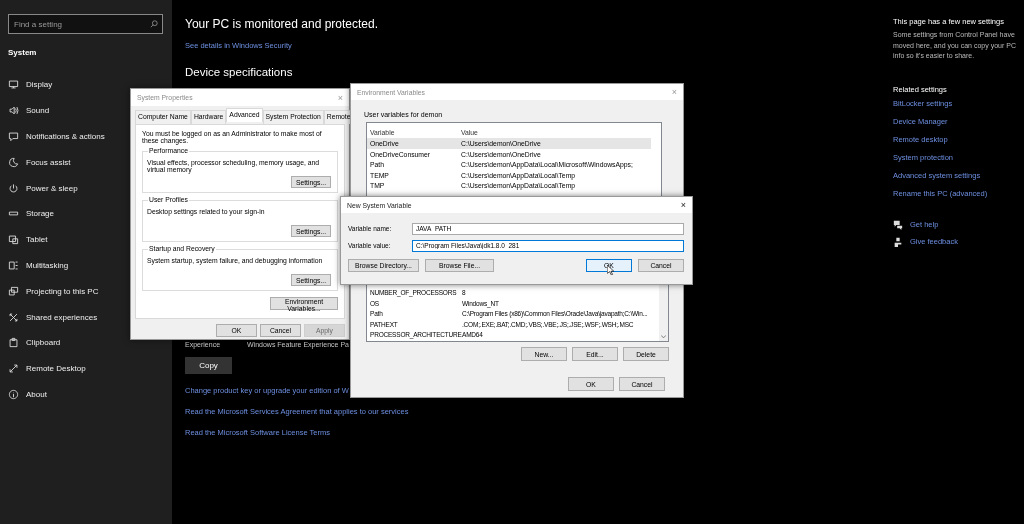 Image resolution: width=1024 pixels, height=524 pixels. What do you see at coordinates (13, 85) in the screenshot?
I see `monitor-icon` at bounding box center [13, 85].